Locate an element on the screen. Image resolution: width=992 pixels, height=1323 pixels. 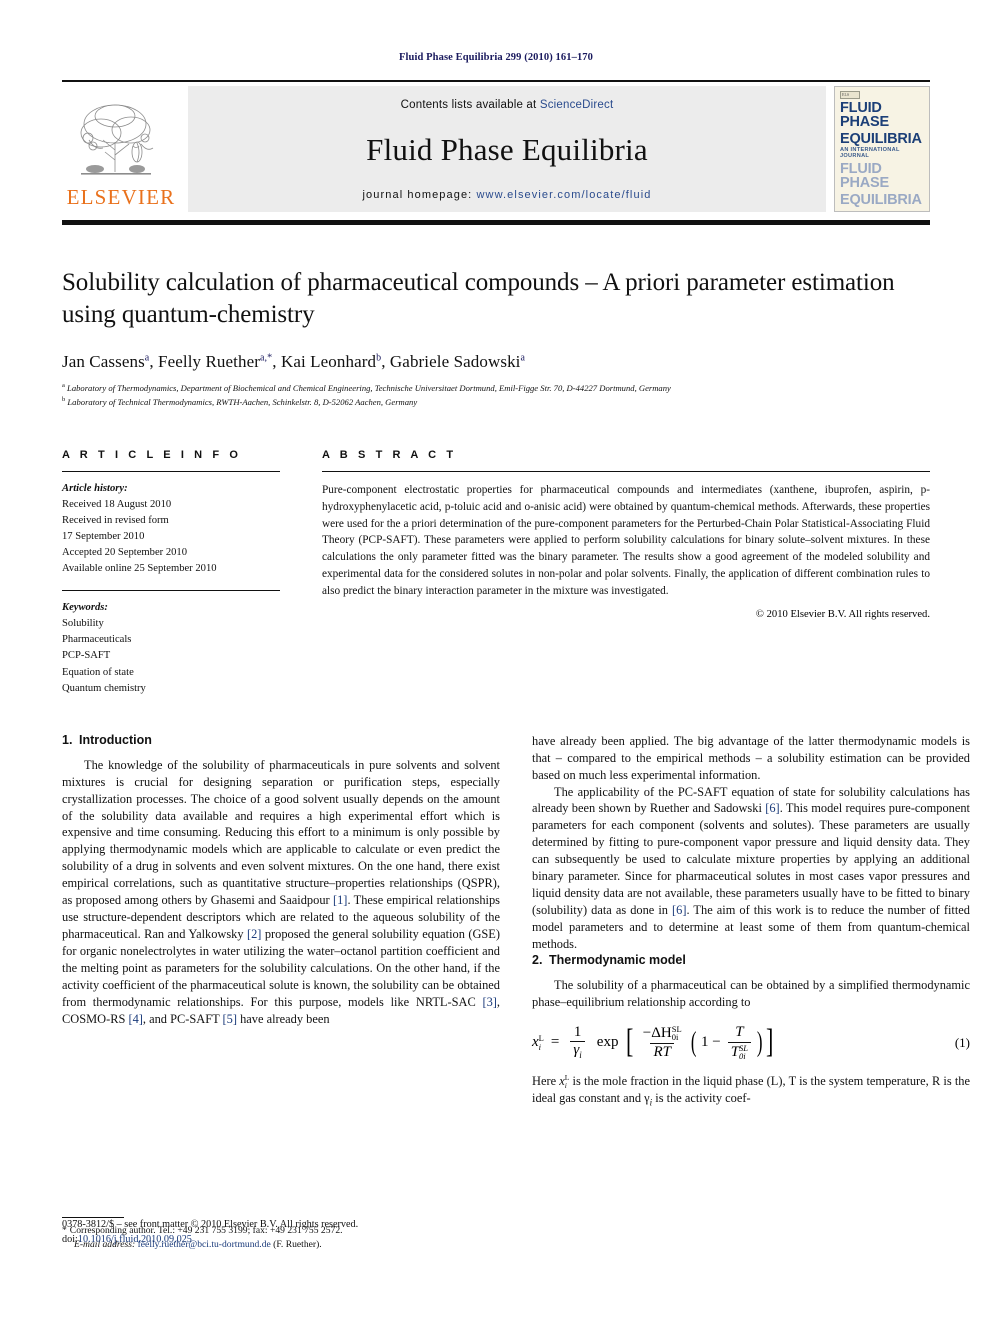
history-item: Available online 25 September 2010 is located at coordinates (139, 569).